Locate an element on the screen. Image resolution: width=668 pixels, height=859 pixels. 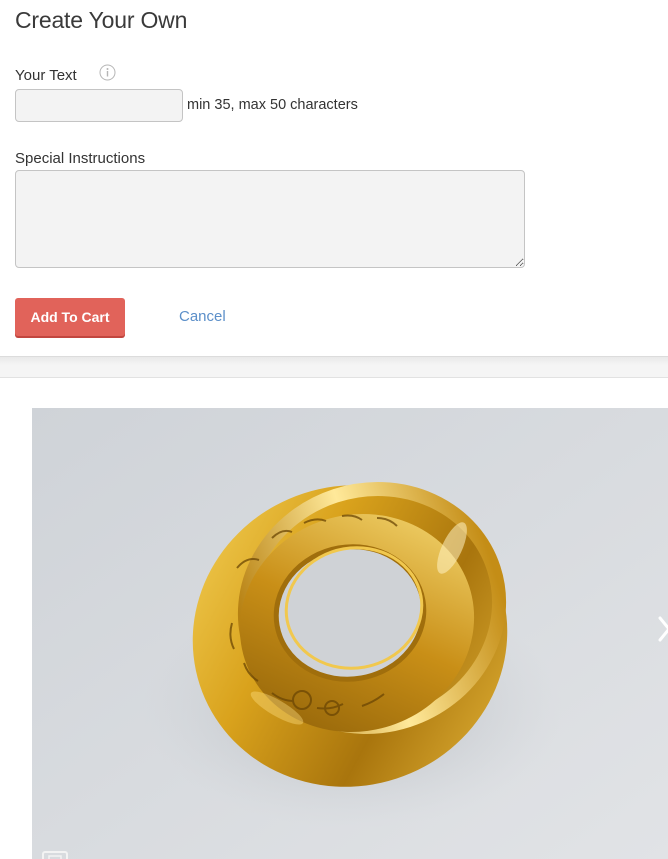
special-instructions-label: Special Instructions is located at coordinates (80, 158).